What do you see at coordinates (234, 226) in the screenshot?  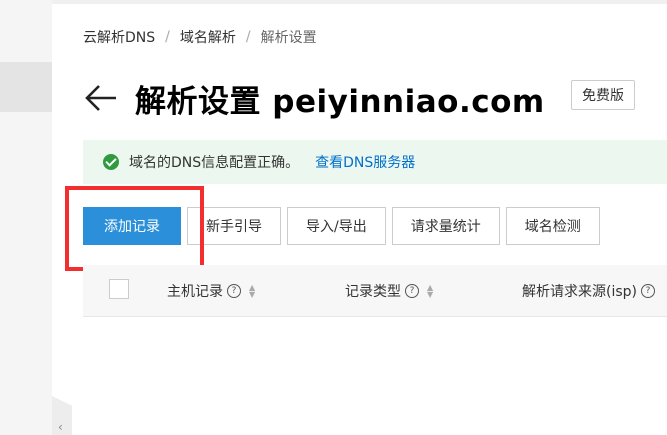 I see `guide-button: 新手引导` at bounding box center [234, 226].